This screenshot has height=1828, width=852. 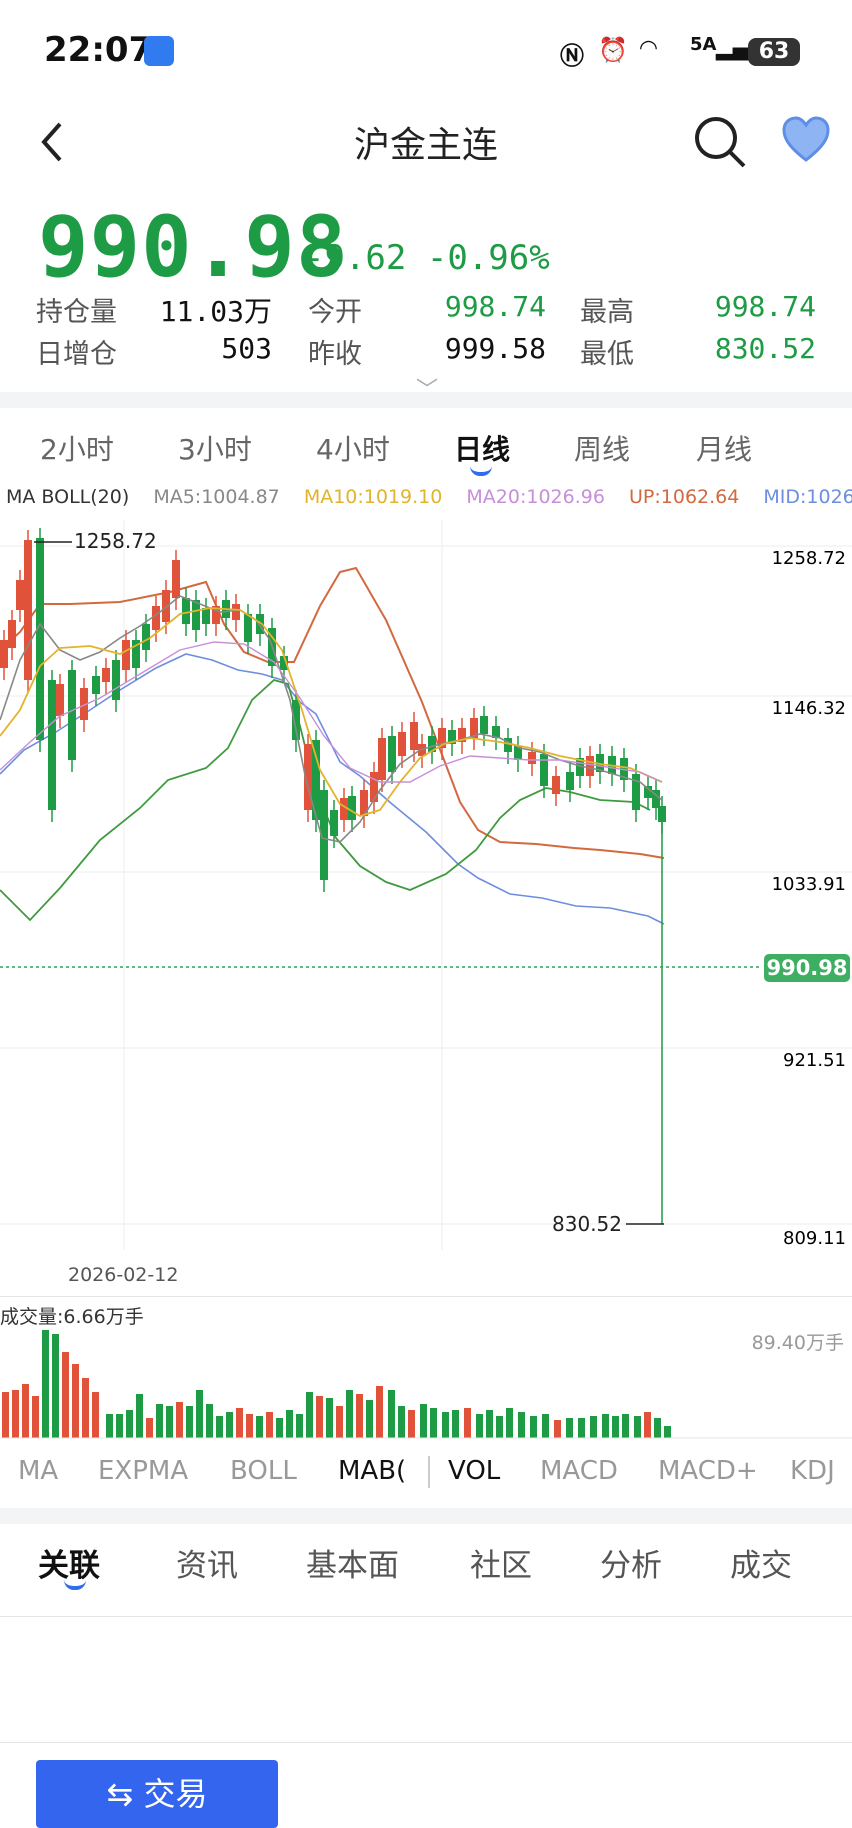 What do you see at coordinates (336, 1384) in the screenshot?
I see `volume-bars` at bounding box center [336, 1384].